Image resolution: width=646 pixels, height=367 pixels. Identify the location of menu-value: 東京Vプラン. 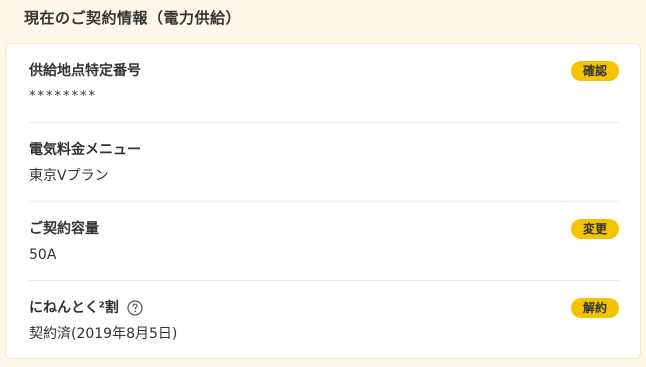
(69, 176).